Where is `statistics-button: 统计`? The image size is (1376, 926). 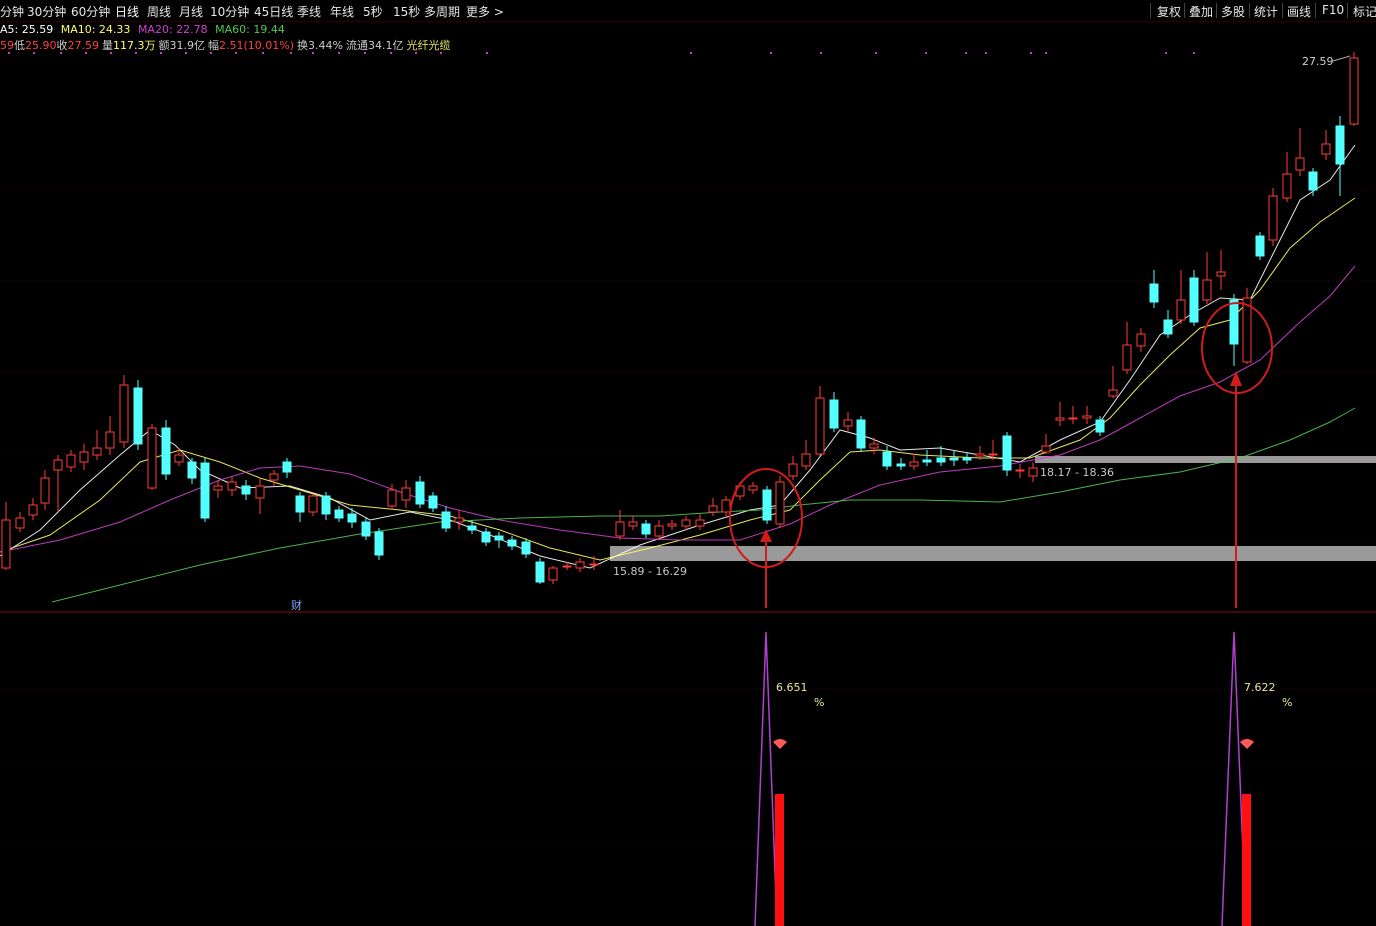 statistics-button: 统计 is located at coordinates (1266, 11).